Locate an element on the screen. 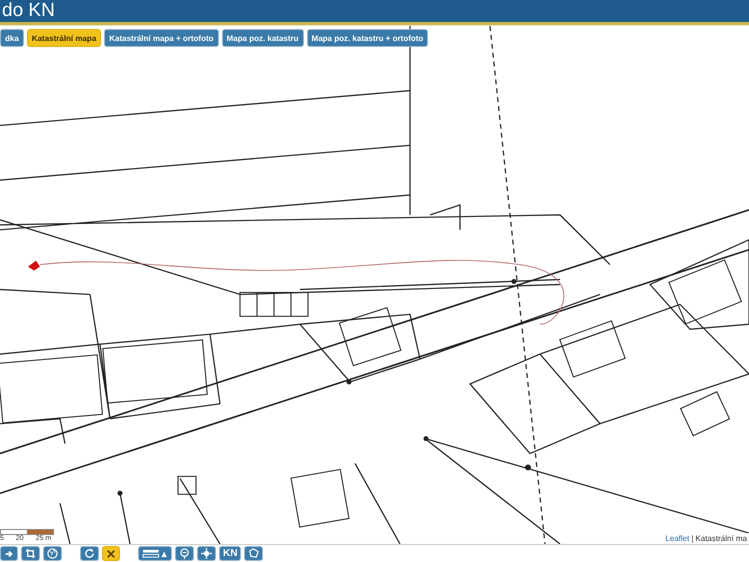 The width and height of the screenshot is (749, 562). layer-tab: Katastrální mapa is located at coordinates (64, 38).